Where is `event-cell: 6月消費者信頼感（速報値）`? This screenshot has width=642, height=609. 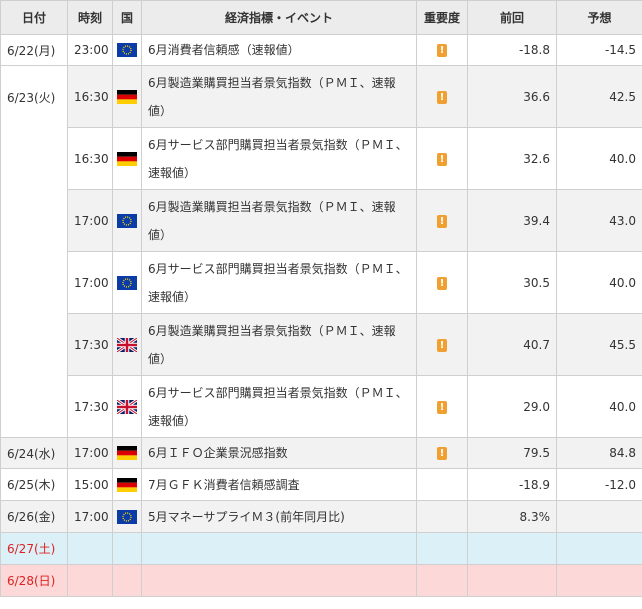
event-cell: 6月消費者信頼感（速報値） is located at coordinates (279, 50).